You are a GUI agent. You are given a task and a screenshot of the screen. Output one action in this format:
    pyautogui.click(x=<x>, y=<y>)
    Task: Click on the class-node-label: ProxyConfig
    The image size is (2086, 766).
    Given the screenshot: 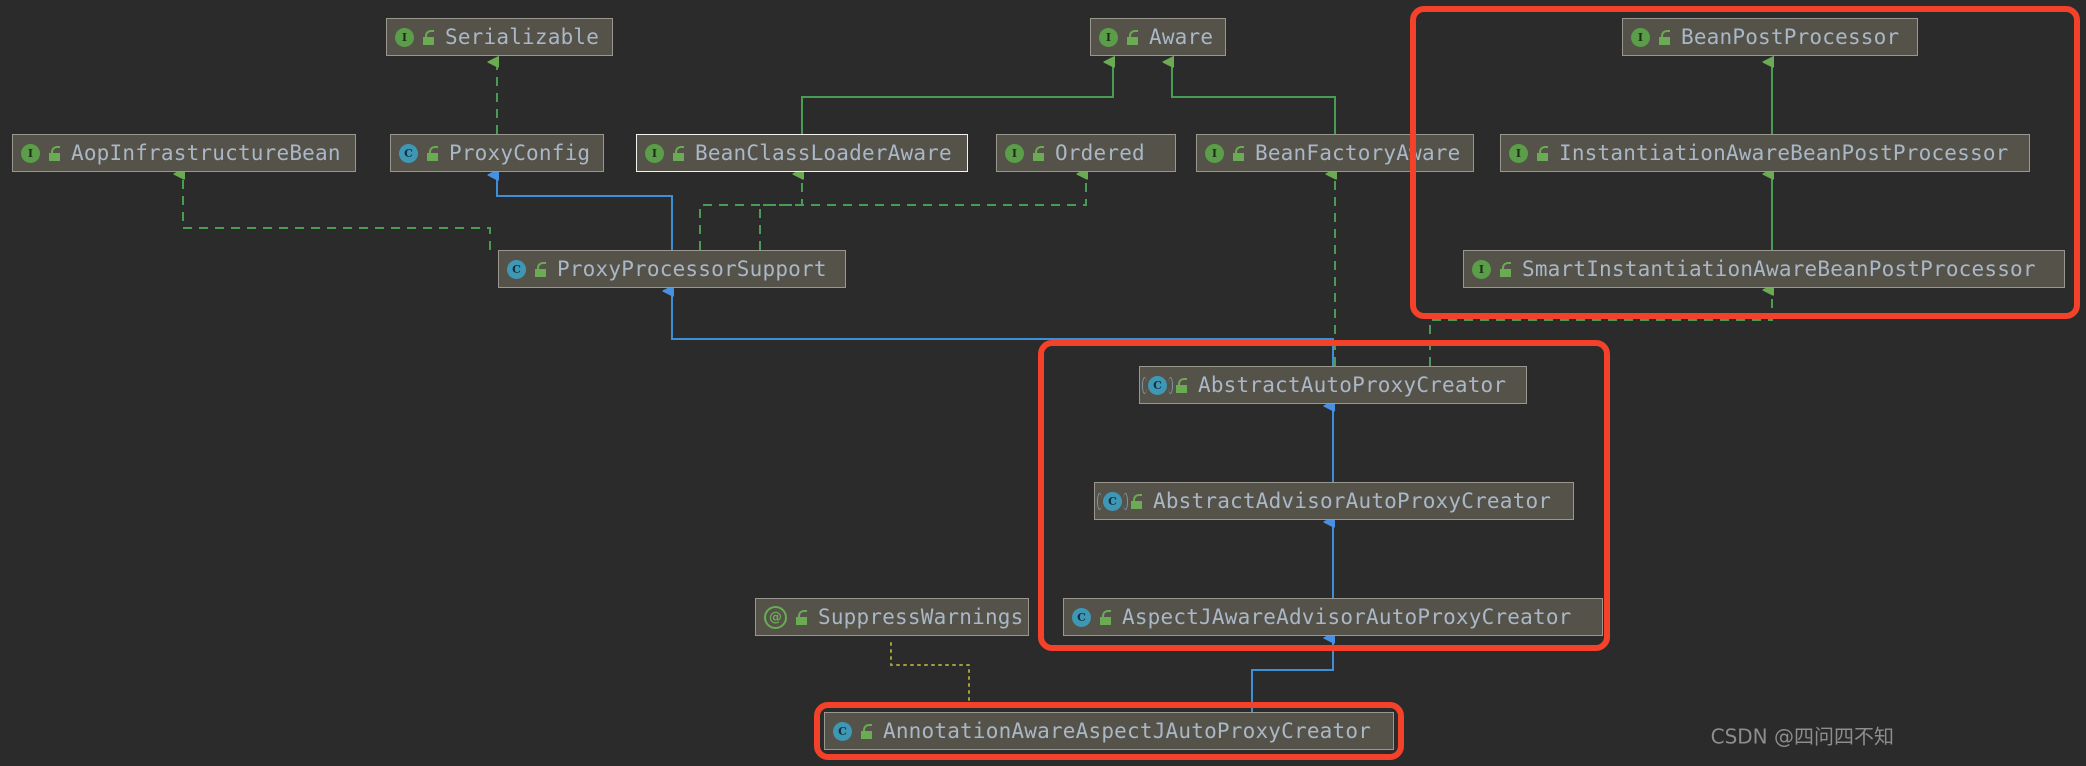 What is the action you would take?
    pyautogui.click(x=520, y=152)
    